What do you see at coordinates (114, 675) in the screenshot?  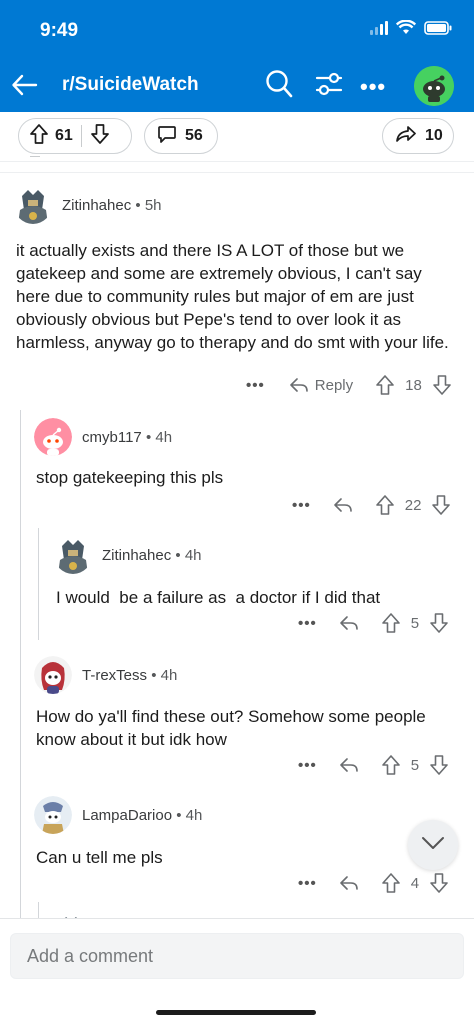 I see `author-name: T-rexTess` at bounding box center [114, 675].